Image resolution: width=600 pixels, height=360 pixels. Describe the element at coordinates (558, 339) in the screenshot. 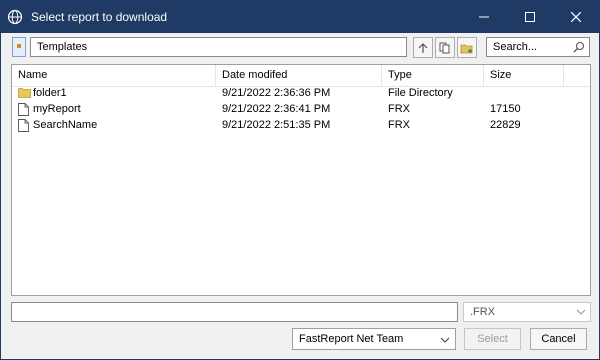

I see `cancel-button: Cancel` at that location.